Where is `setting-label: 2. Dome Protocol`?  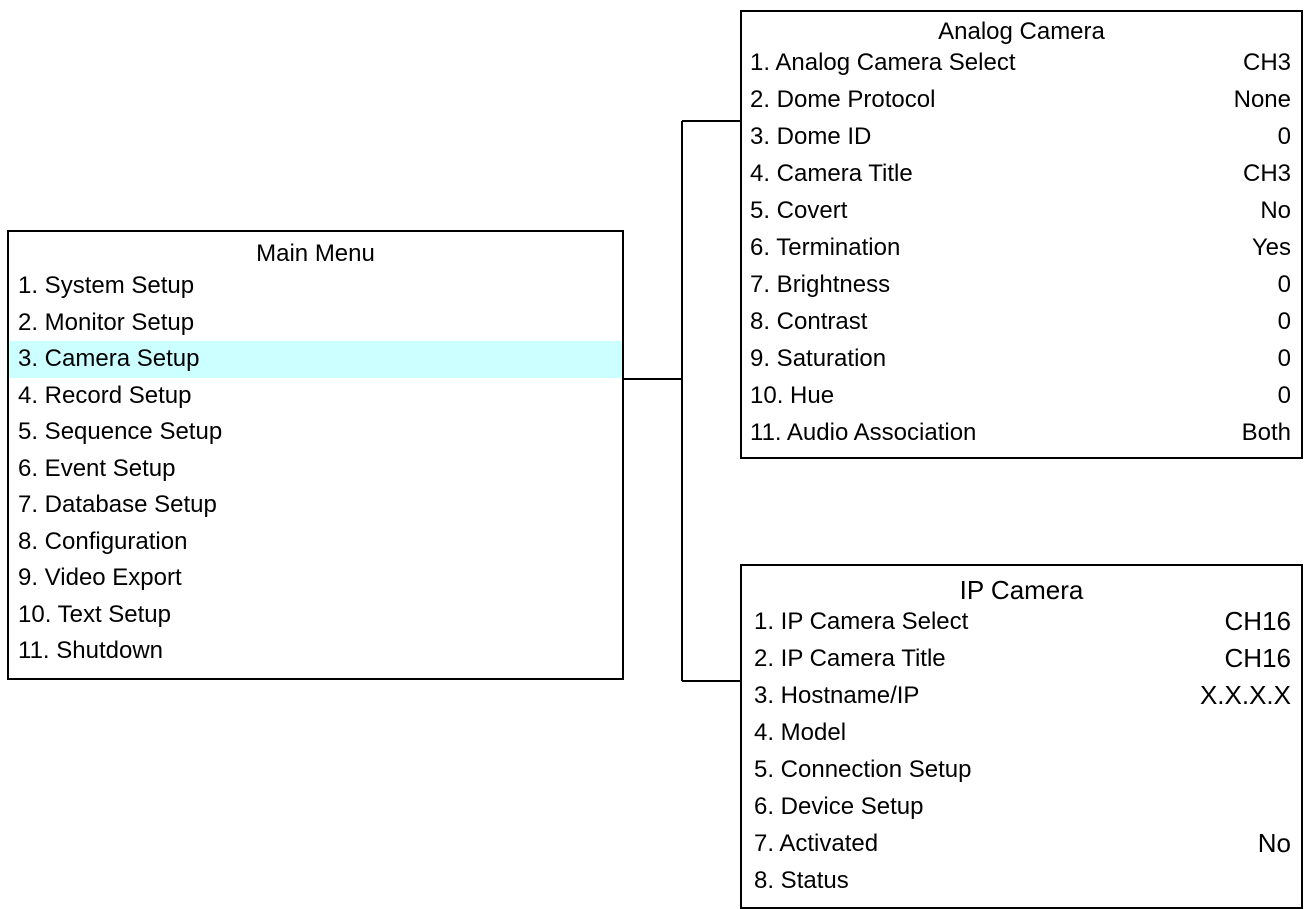 setting-label: 2. Dome Protocol is located at coordinates (843, 99).